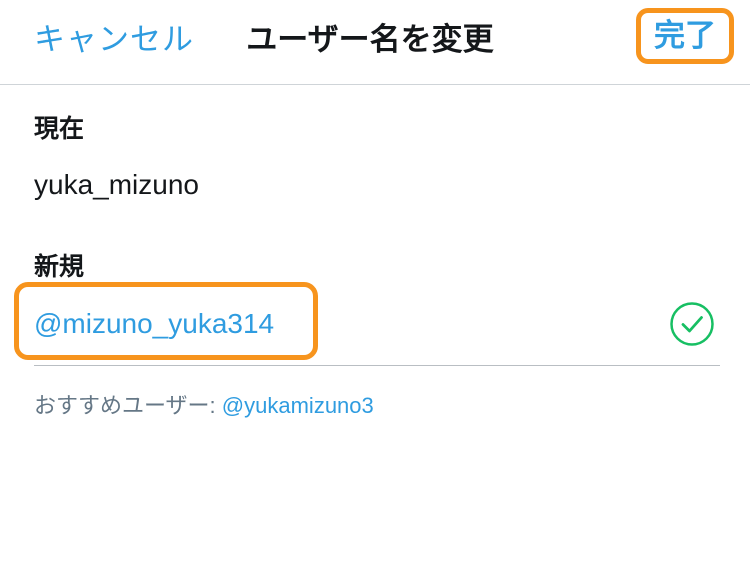  I want to click on suggestion-prefix: おすすめユーザー:, so click(128, 405).